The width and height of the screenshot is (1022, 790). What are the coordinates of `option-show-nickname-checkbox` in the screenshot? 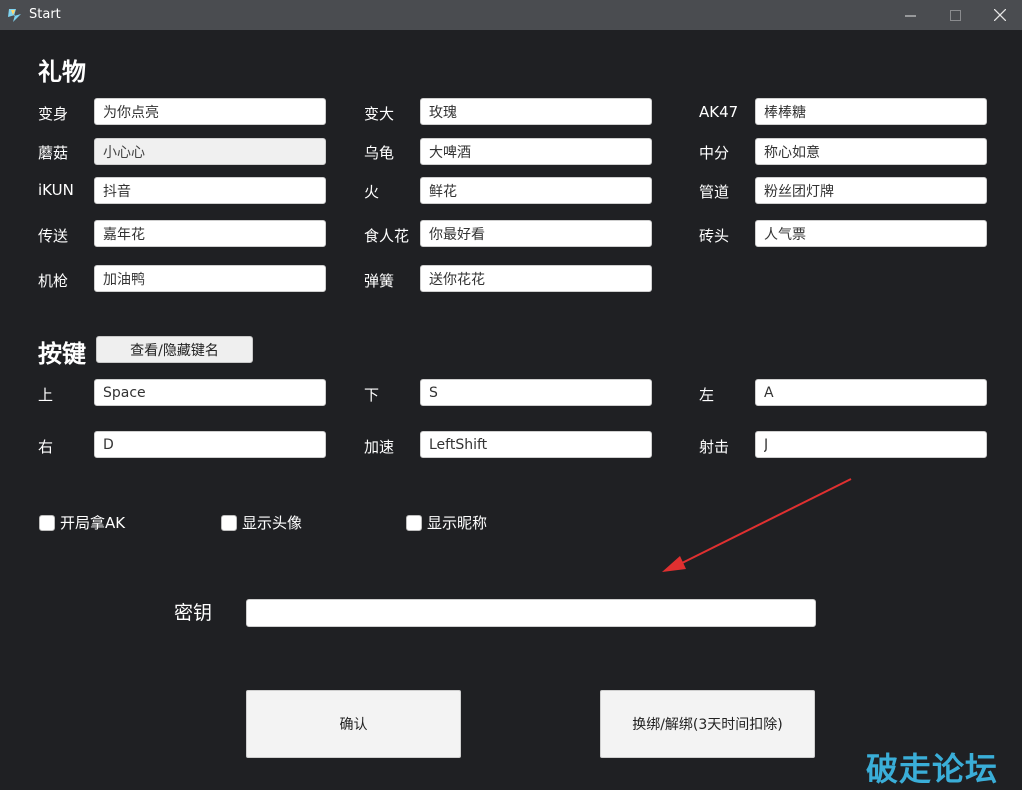 It's located at (414, 522).